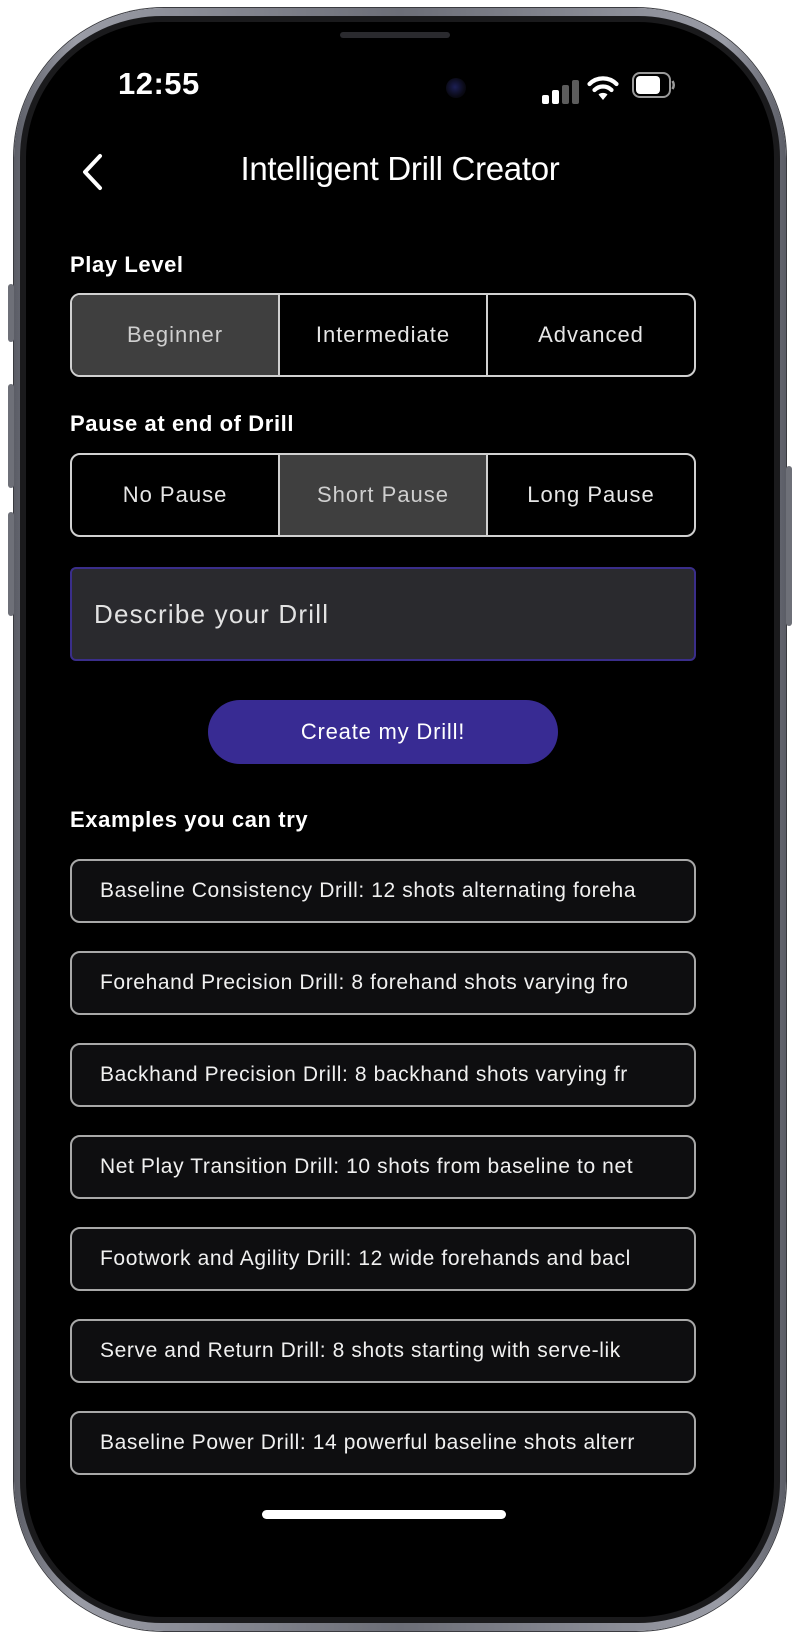 The image size is (800, 1639). I want to click on pause-option-short-pause: Short Pause, so click(384, 495).